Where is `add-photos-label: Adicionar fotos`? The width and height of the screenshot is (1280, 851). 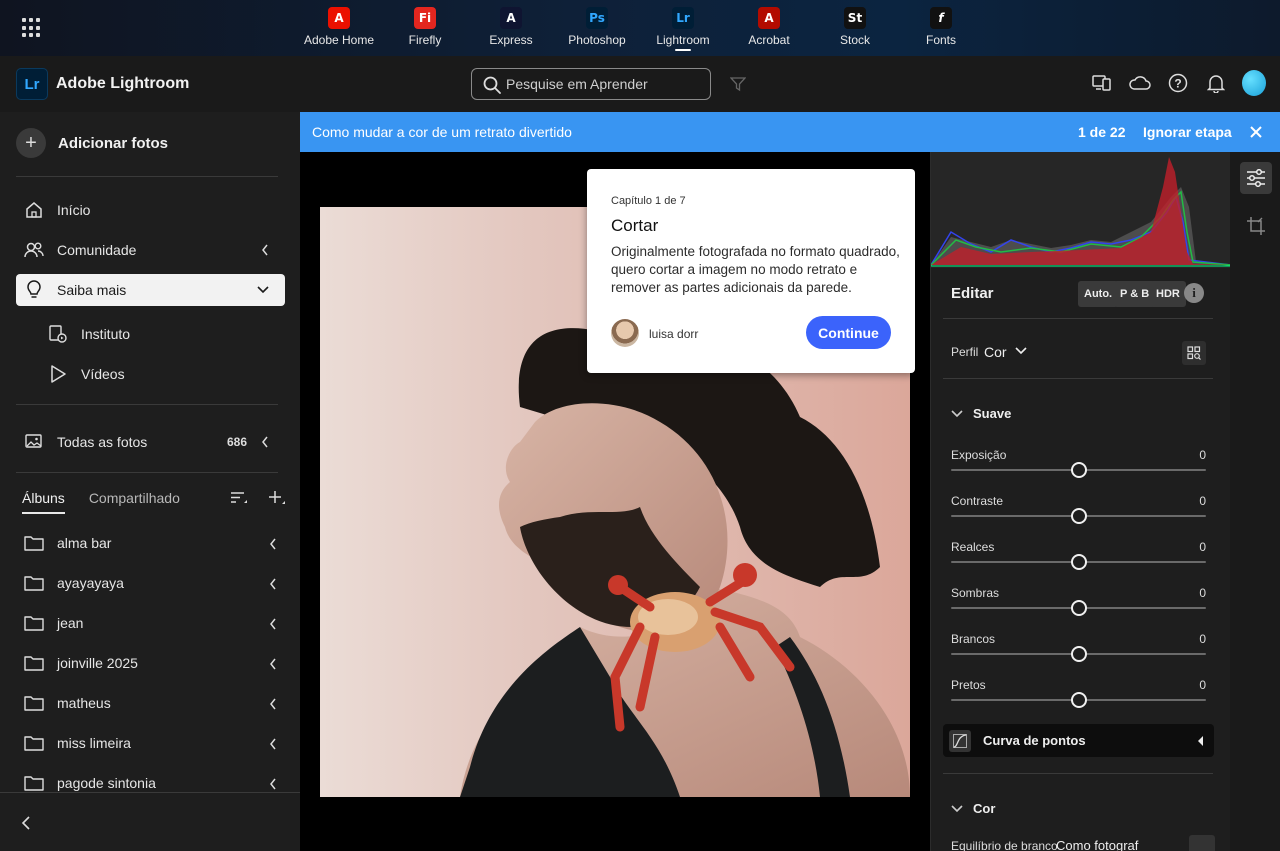 add-photos-label: Adicionar fotos is located at coordinates (113, 143).